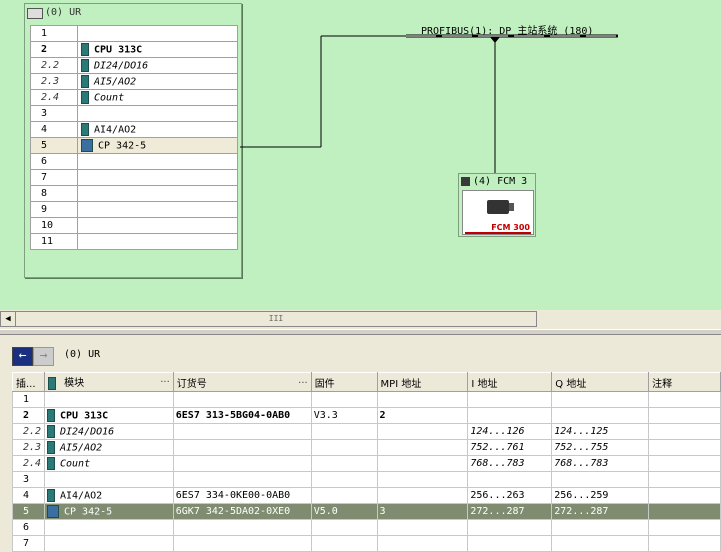 The image size is (721, 552). I want to click on detail-table-row: 6, so click(366, 527).